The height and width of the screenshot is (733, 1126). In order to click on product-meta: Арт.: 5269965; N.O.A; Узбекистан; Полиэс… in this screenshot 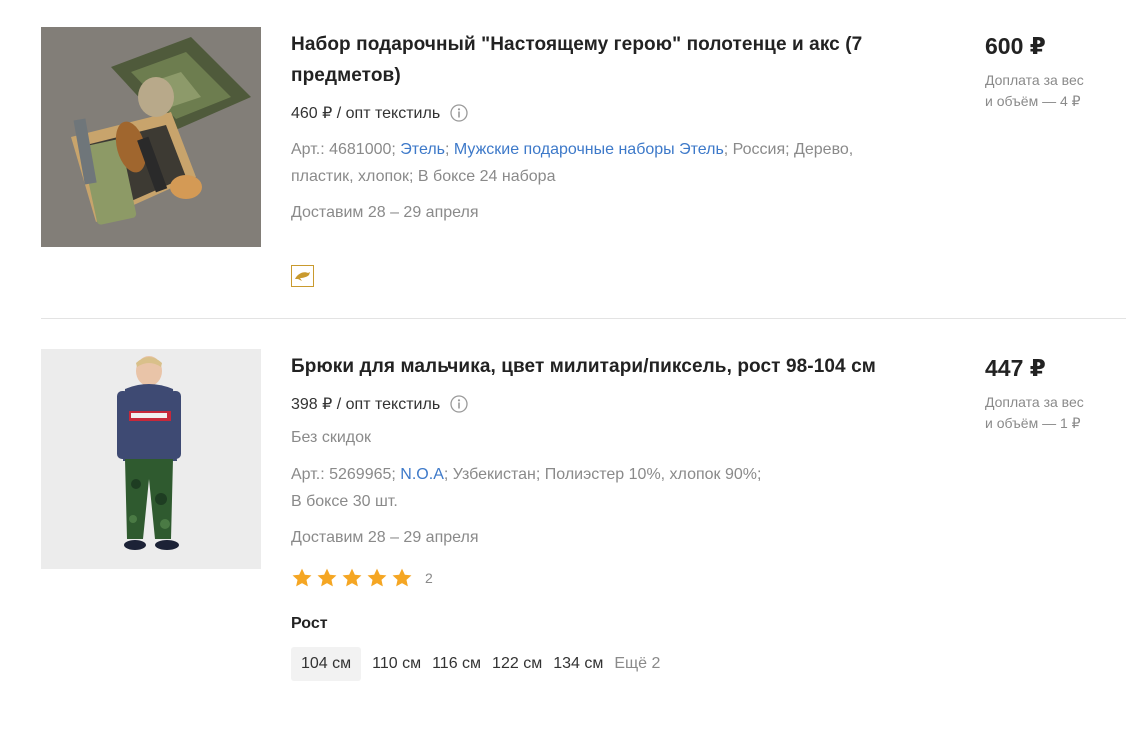, I will do `click(526, 488)`.